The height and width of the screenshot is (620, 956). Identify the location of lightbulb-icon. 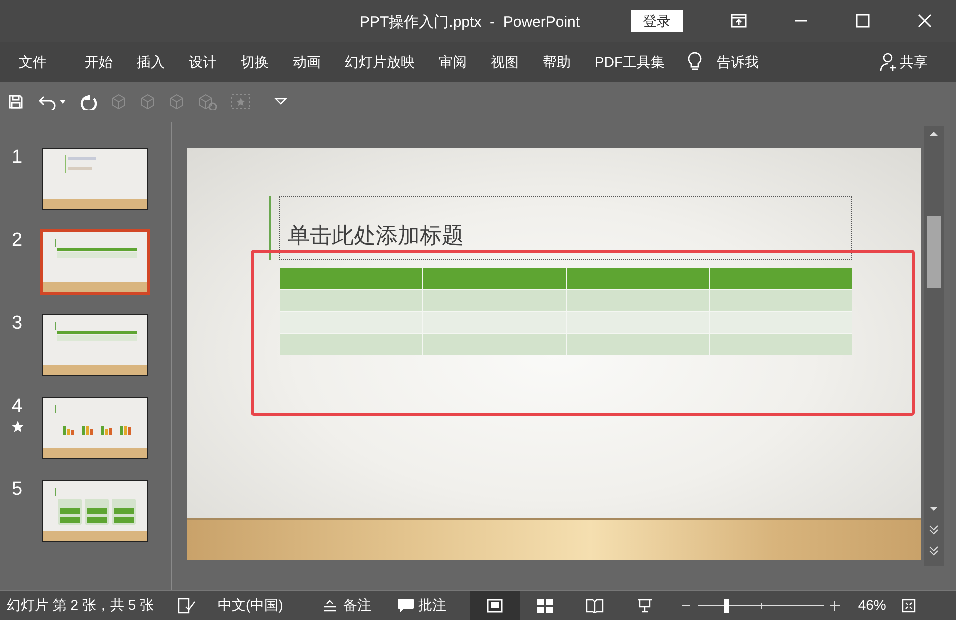
(695, 62).